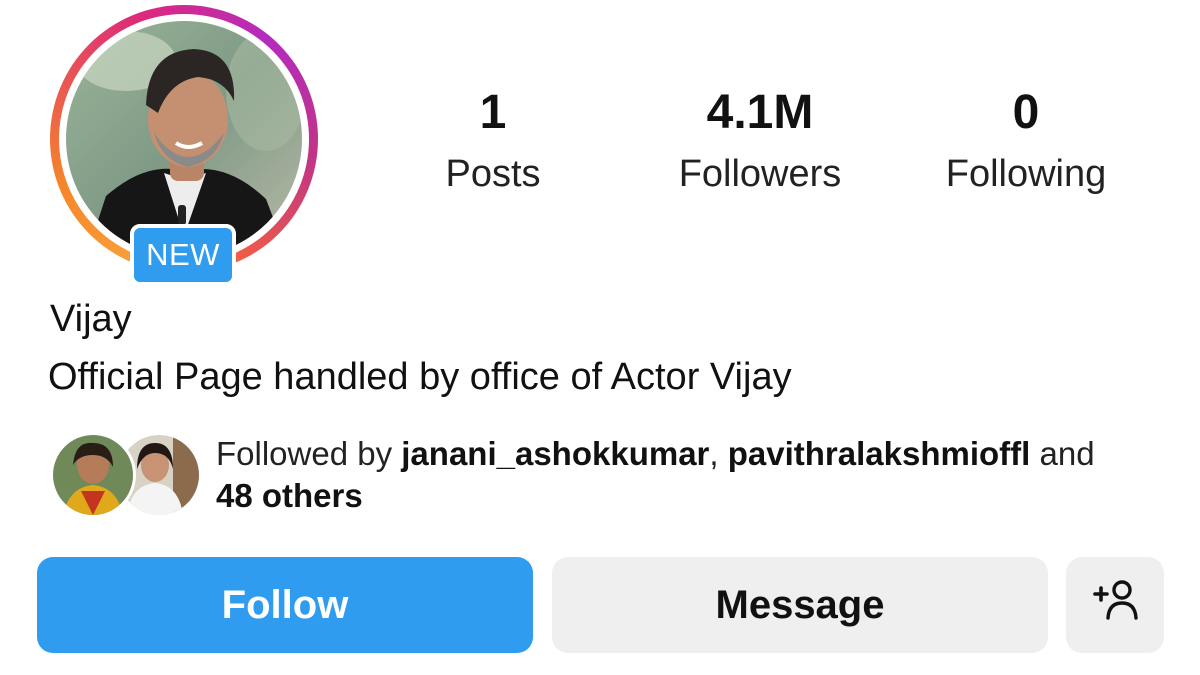 Image resolution: width=1200 pixels, height=675 pixels. What do you see at coordinates (91, 319) in the screenshot?
I see `profile-name: Vijay` at bounding box center [91, 319].